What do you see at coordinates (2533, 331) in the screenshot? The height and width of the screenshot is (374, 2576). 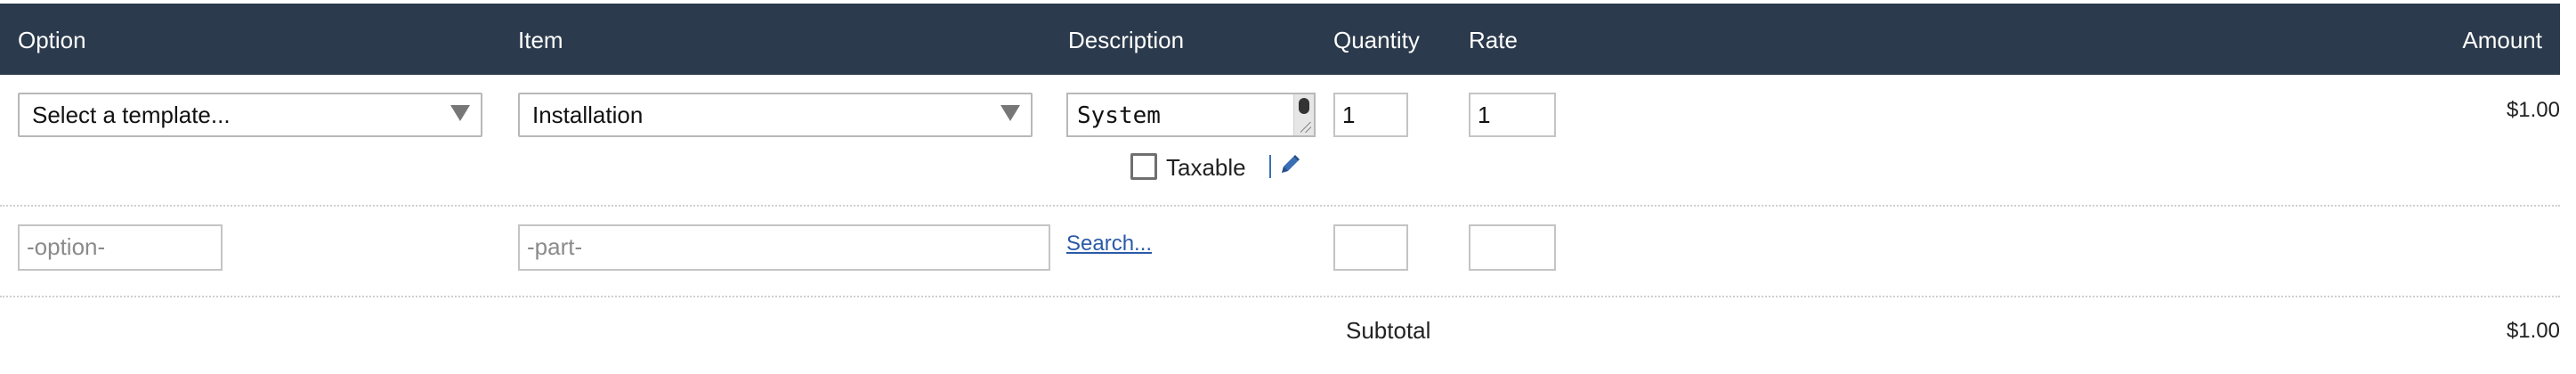 I see `subtotal-amount: $1.00` at bounding box center [2533, 331].